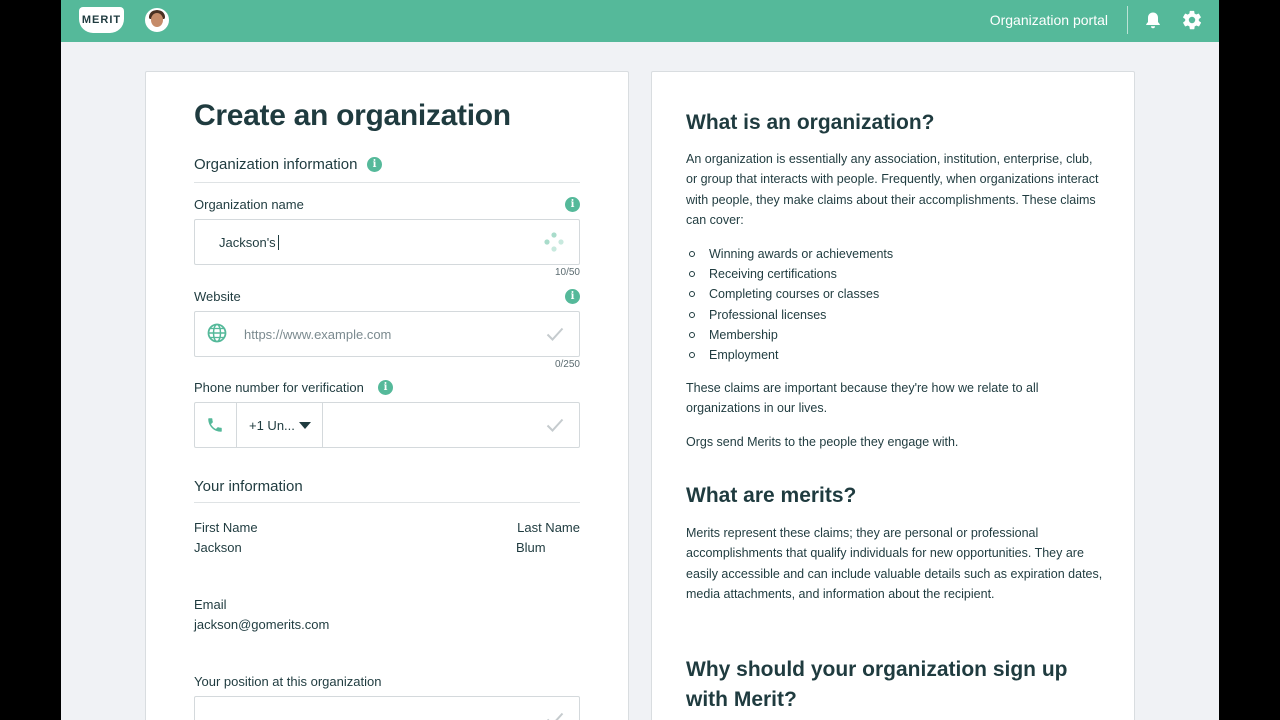 The image size is (1280, 720). What do you see at coordinates (217, 296) in the screenshot?
I see `website-label: Website` at bounding box center [217, 296].